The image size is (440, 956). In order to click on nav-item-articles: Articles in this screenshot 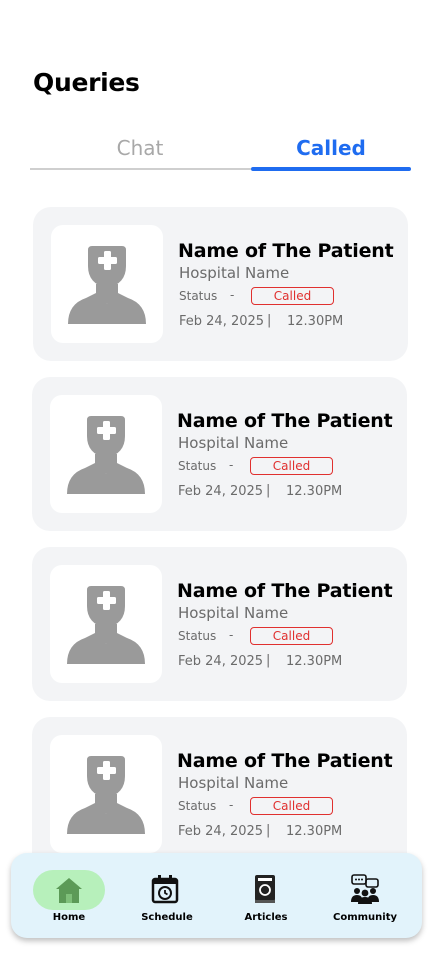, I will do `click(266, 895)`.